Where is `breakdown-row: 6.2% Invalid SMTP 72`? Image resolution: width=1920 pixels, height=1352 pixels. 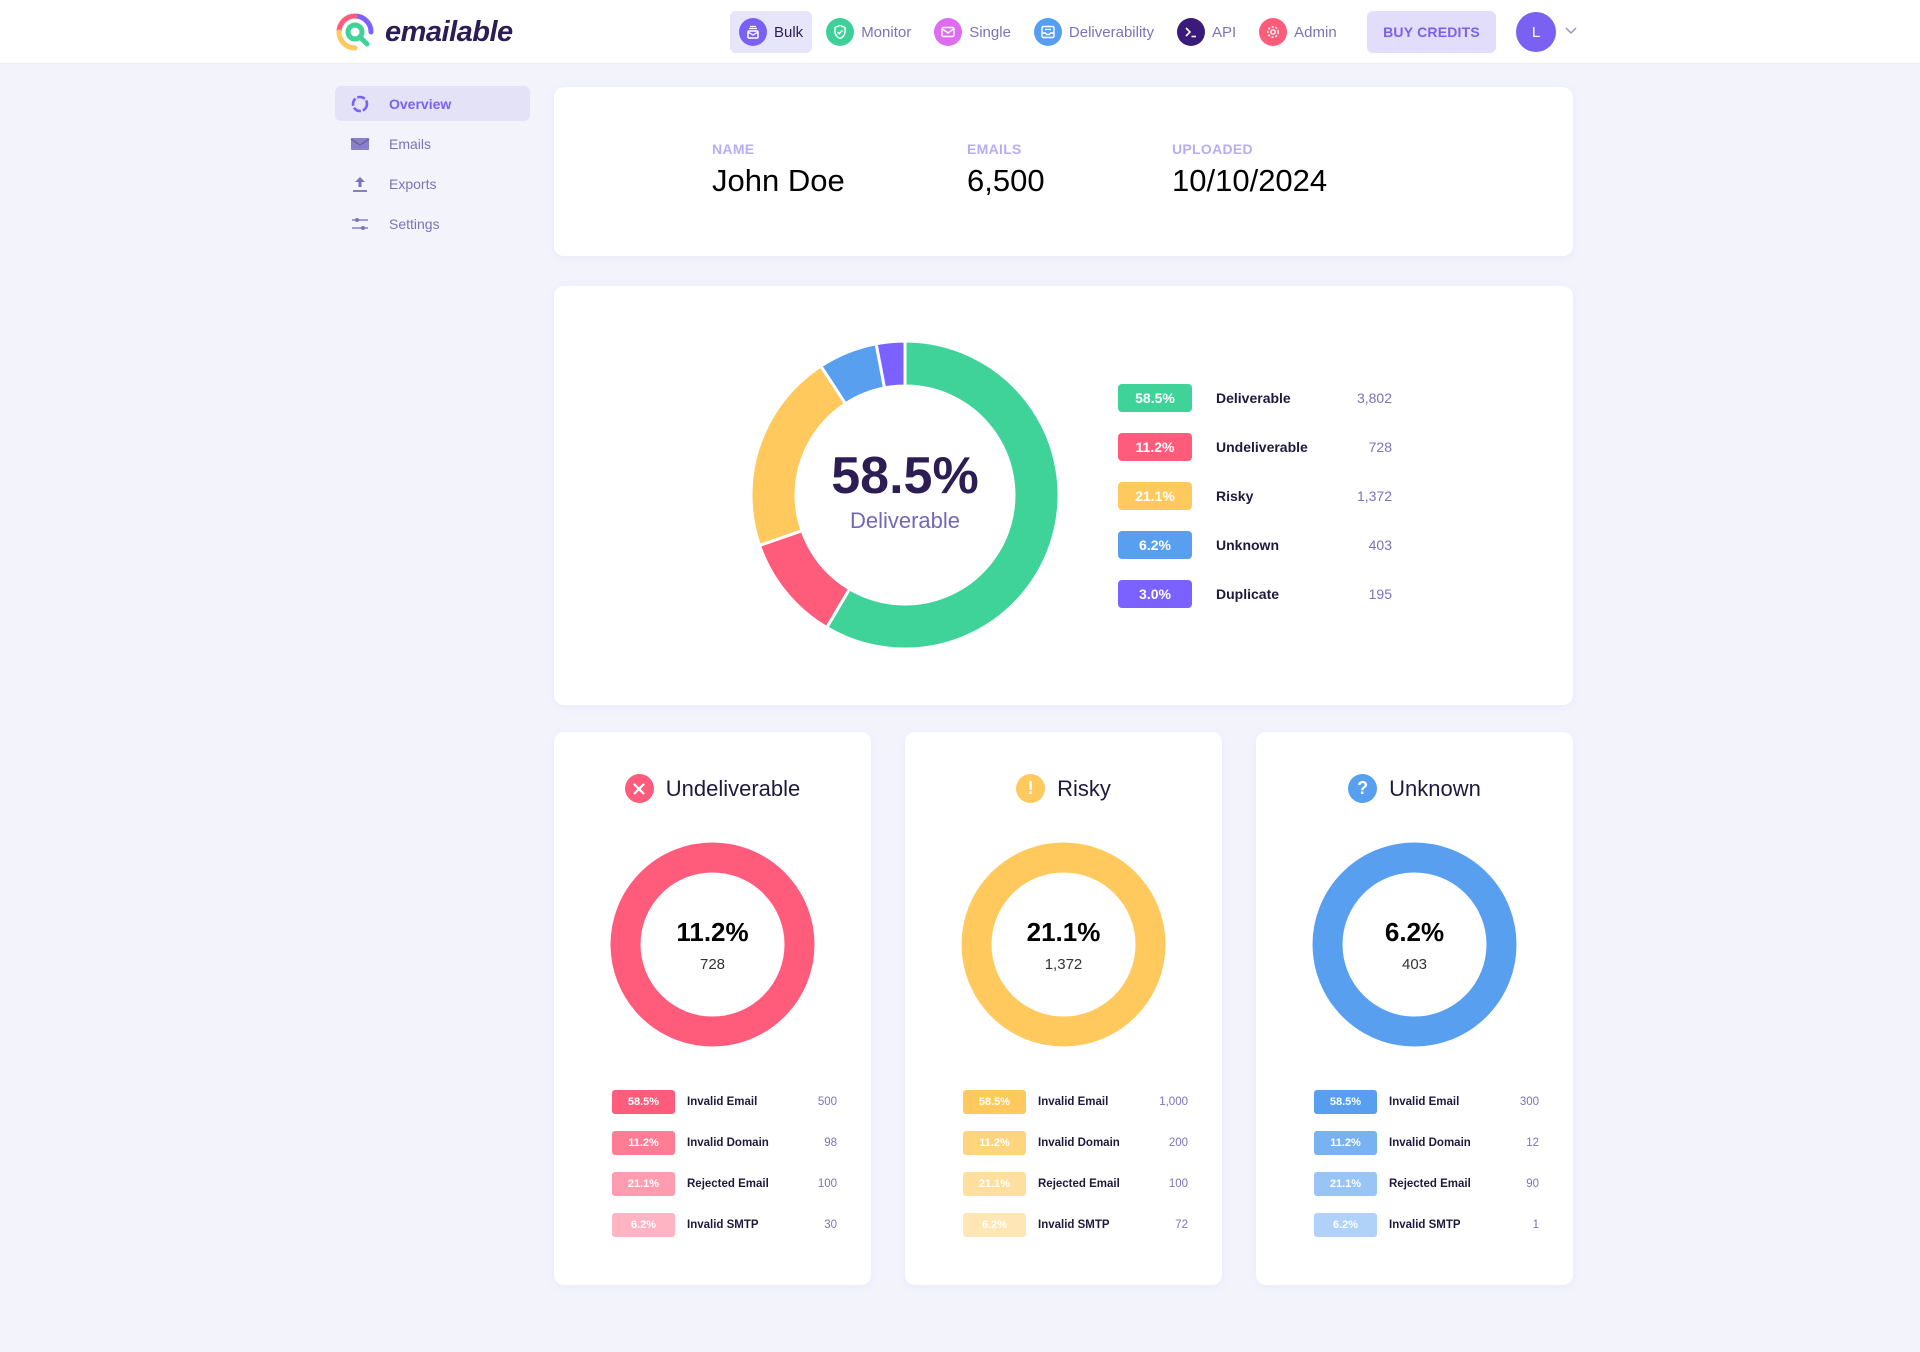
breakdown-row: 6.2% Invalid SMTP 72 is located at coordinates (1075, 1225).